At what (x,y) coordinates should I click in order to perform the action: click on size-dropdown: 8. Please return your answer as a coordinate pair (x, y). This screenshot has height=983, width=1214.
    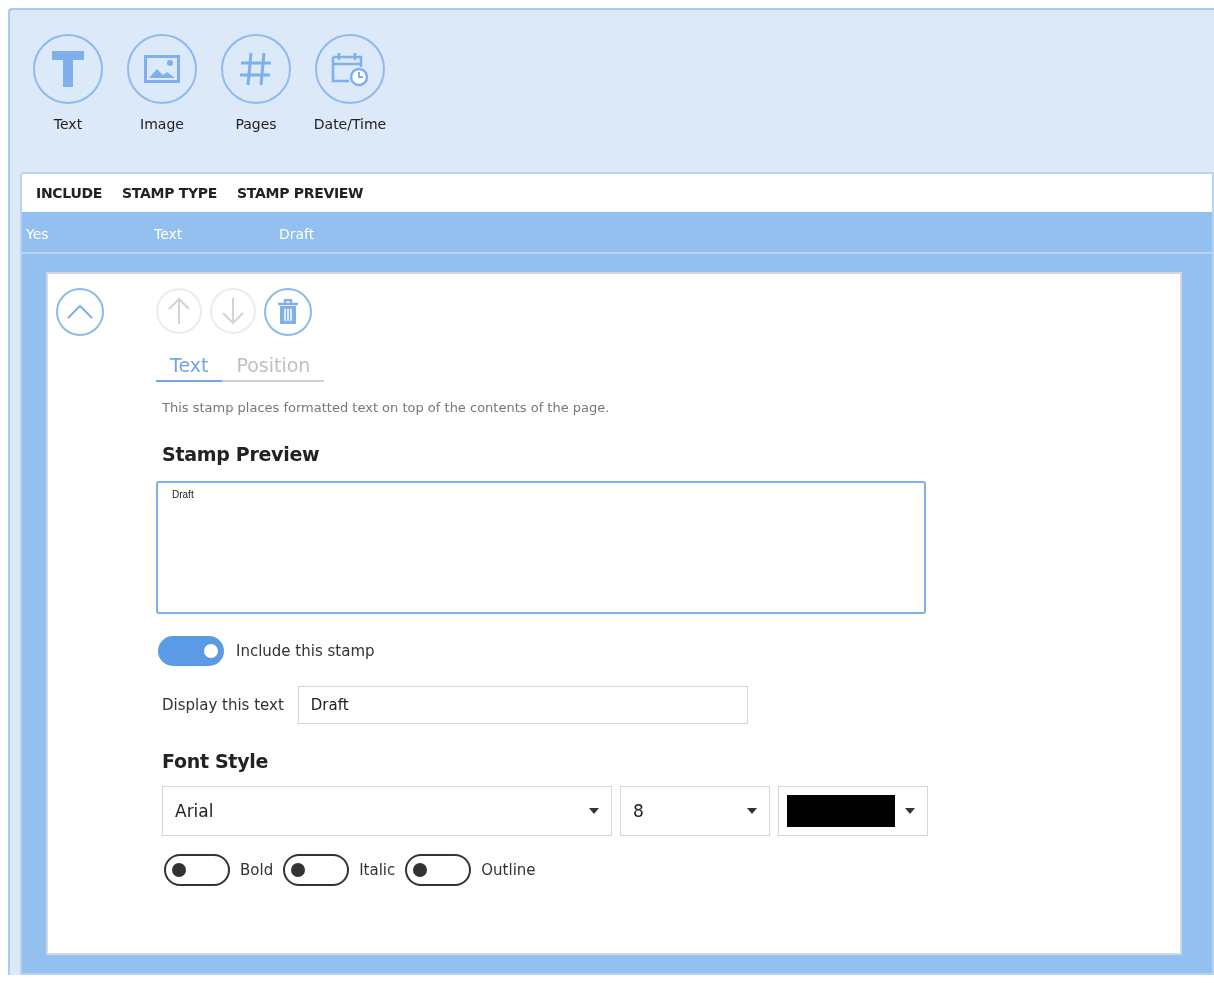
    Looking at the image, I should click on (695, 811).